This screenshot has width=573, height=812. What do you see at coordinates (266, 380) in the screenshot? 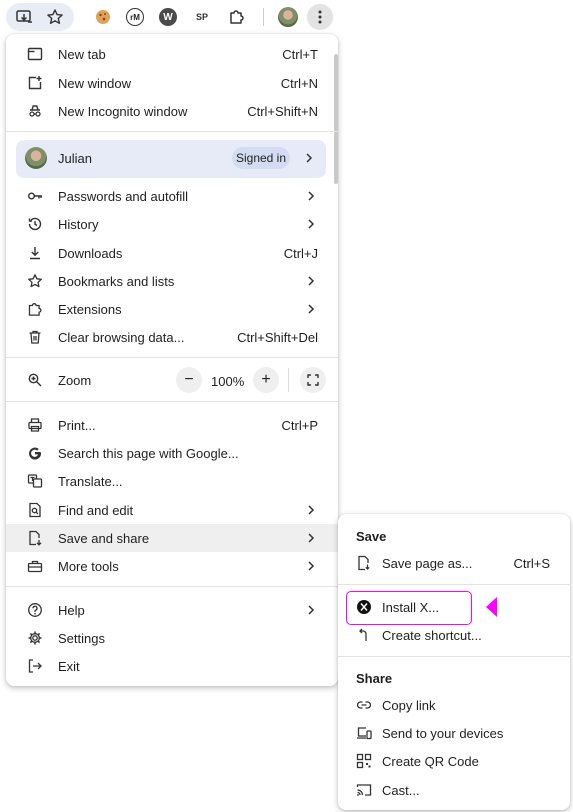
I see `zoom-in-button: +` at bounding box center [266, 380].